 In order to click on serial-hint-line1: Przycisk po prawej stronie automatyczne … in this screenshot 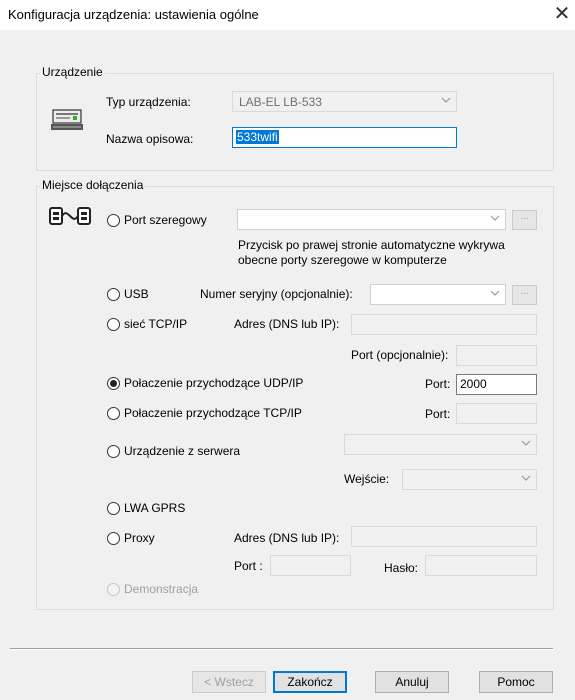, I will do `click(371, 245)`.